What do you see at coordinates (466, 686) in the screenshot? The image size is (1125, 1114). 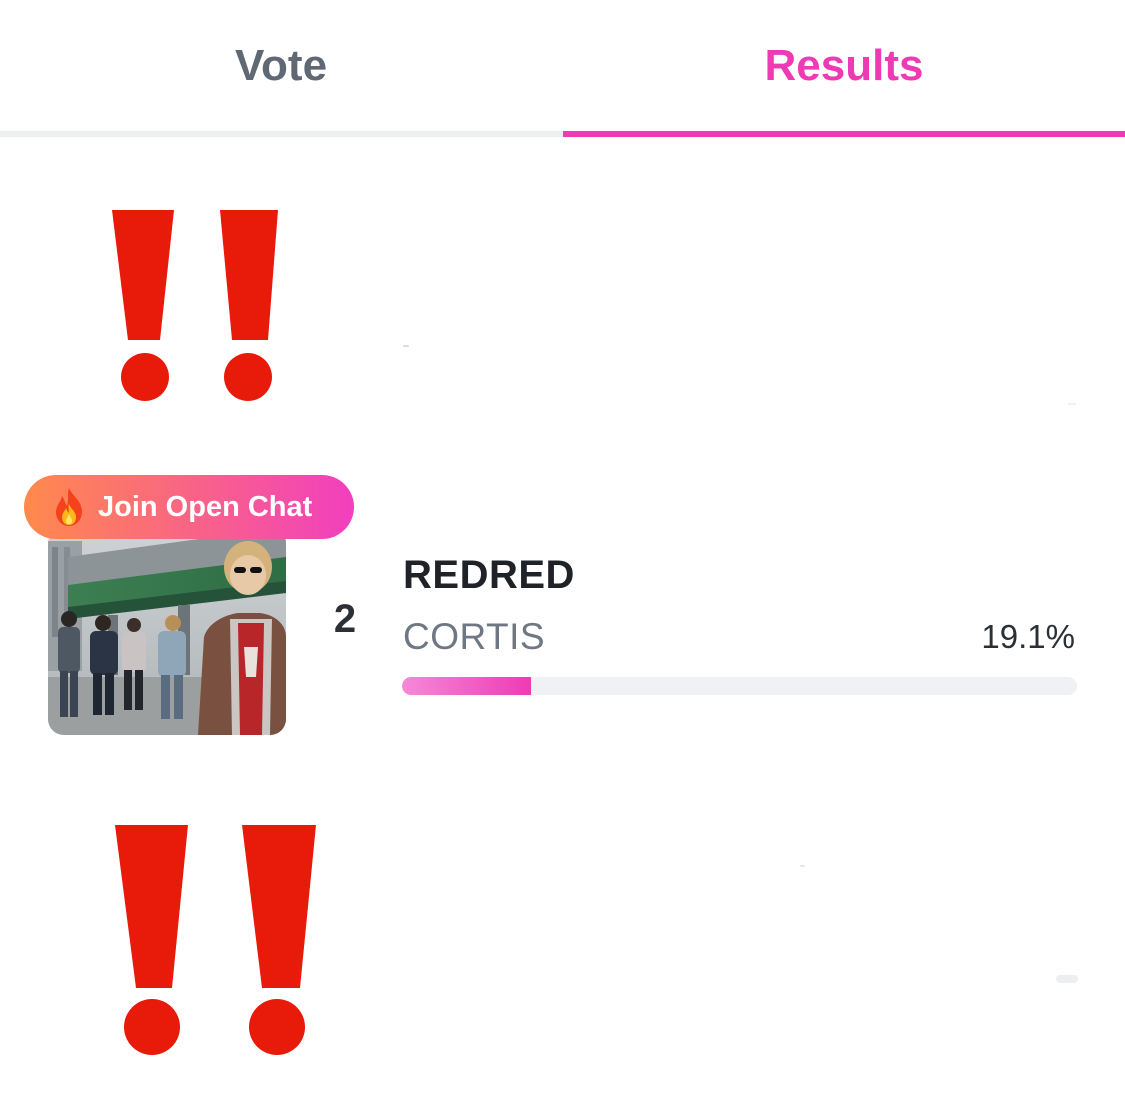 I see `vote-progress-fill` at bounding box center [466, 686].